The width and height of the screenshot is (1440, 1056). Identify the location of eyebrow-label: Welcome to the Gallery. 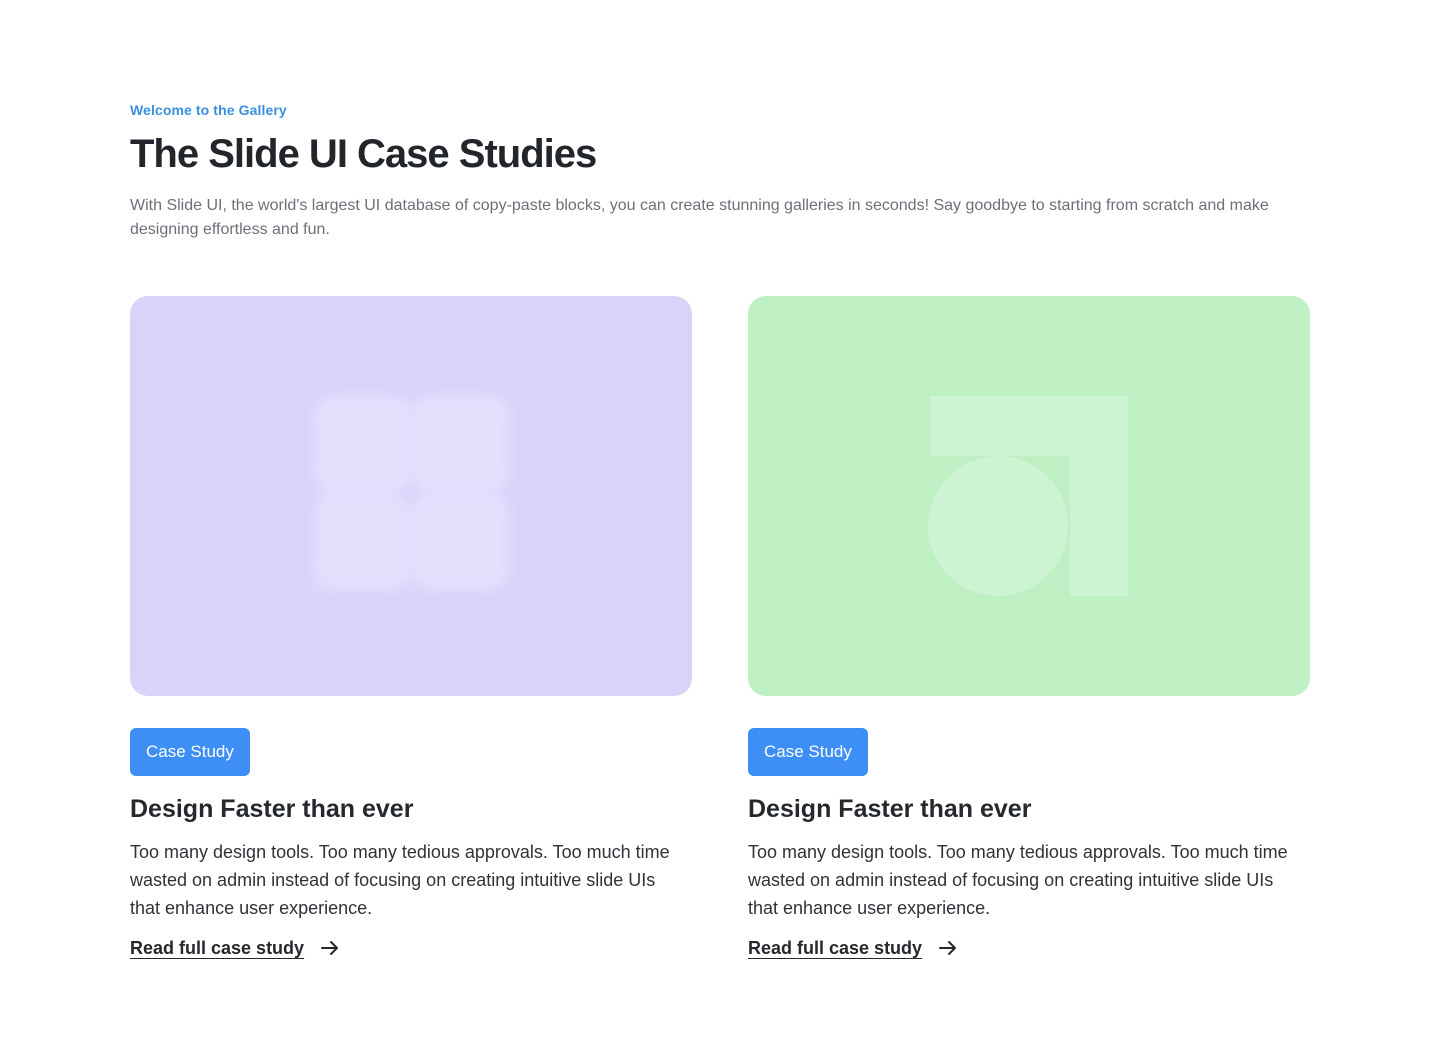
(208, 110).